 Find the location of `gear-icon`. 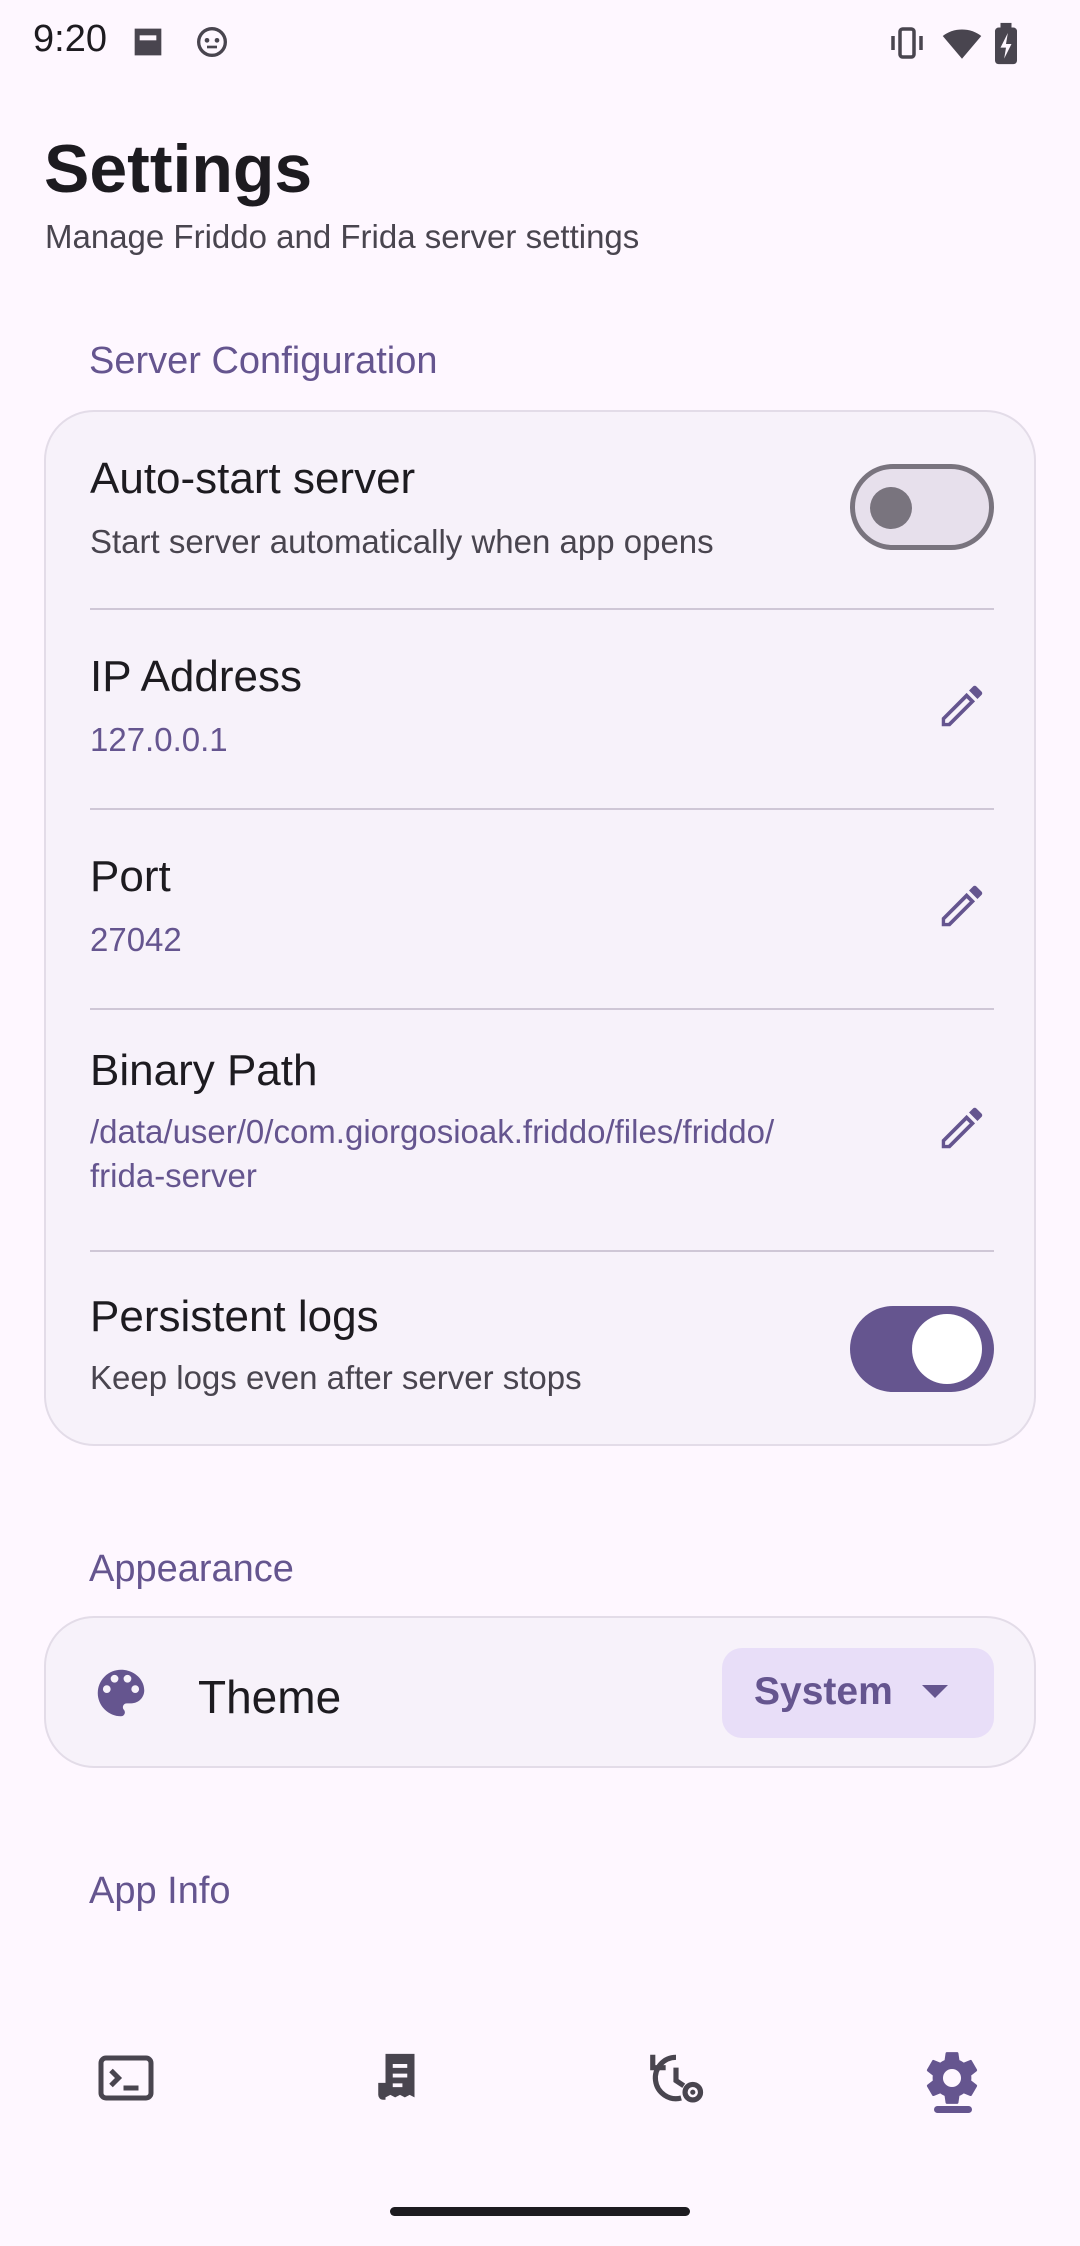

gear-icon is located at coordinates (952, 2080).